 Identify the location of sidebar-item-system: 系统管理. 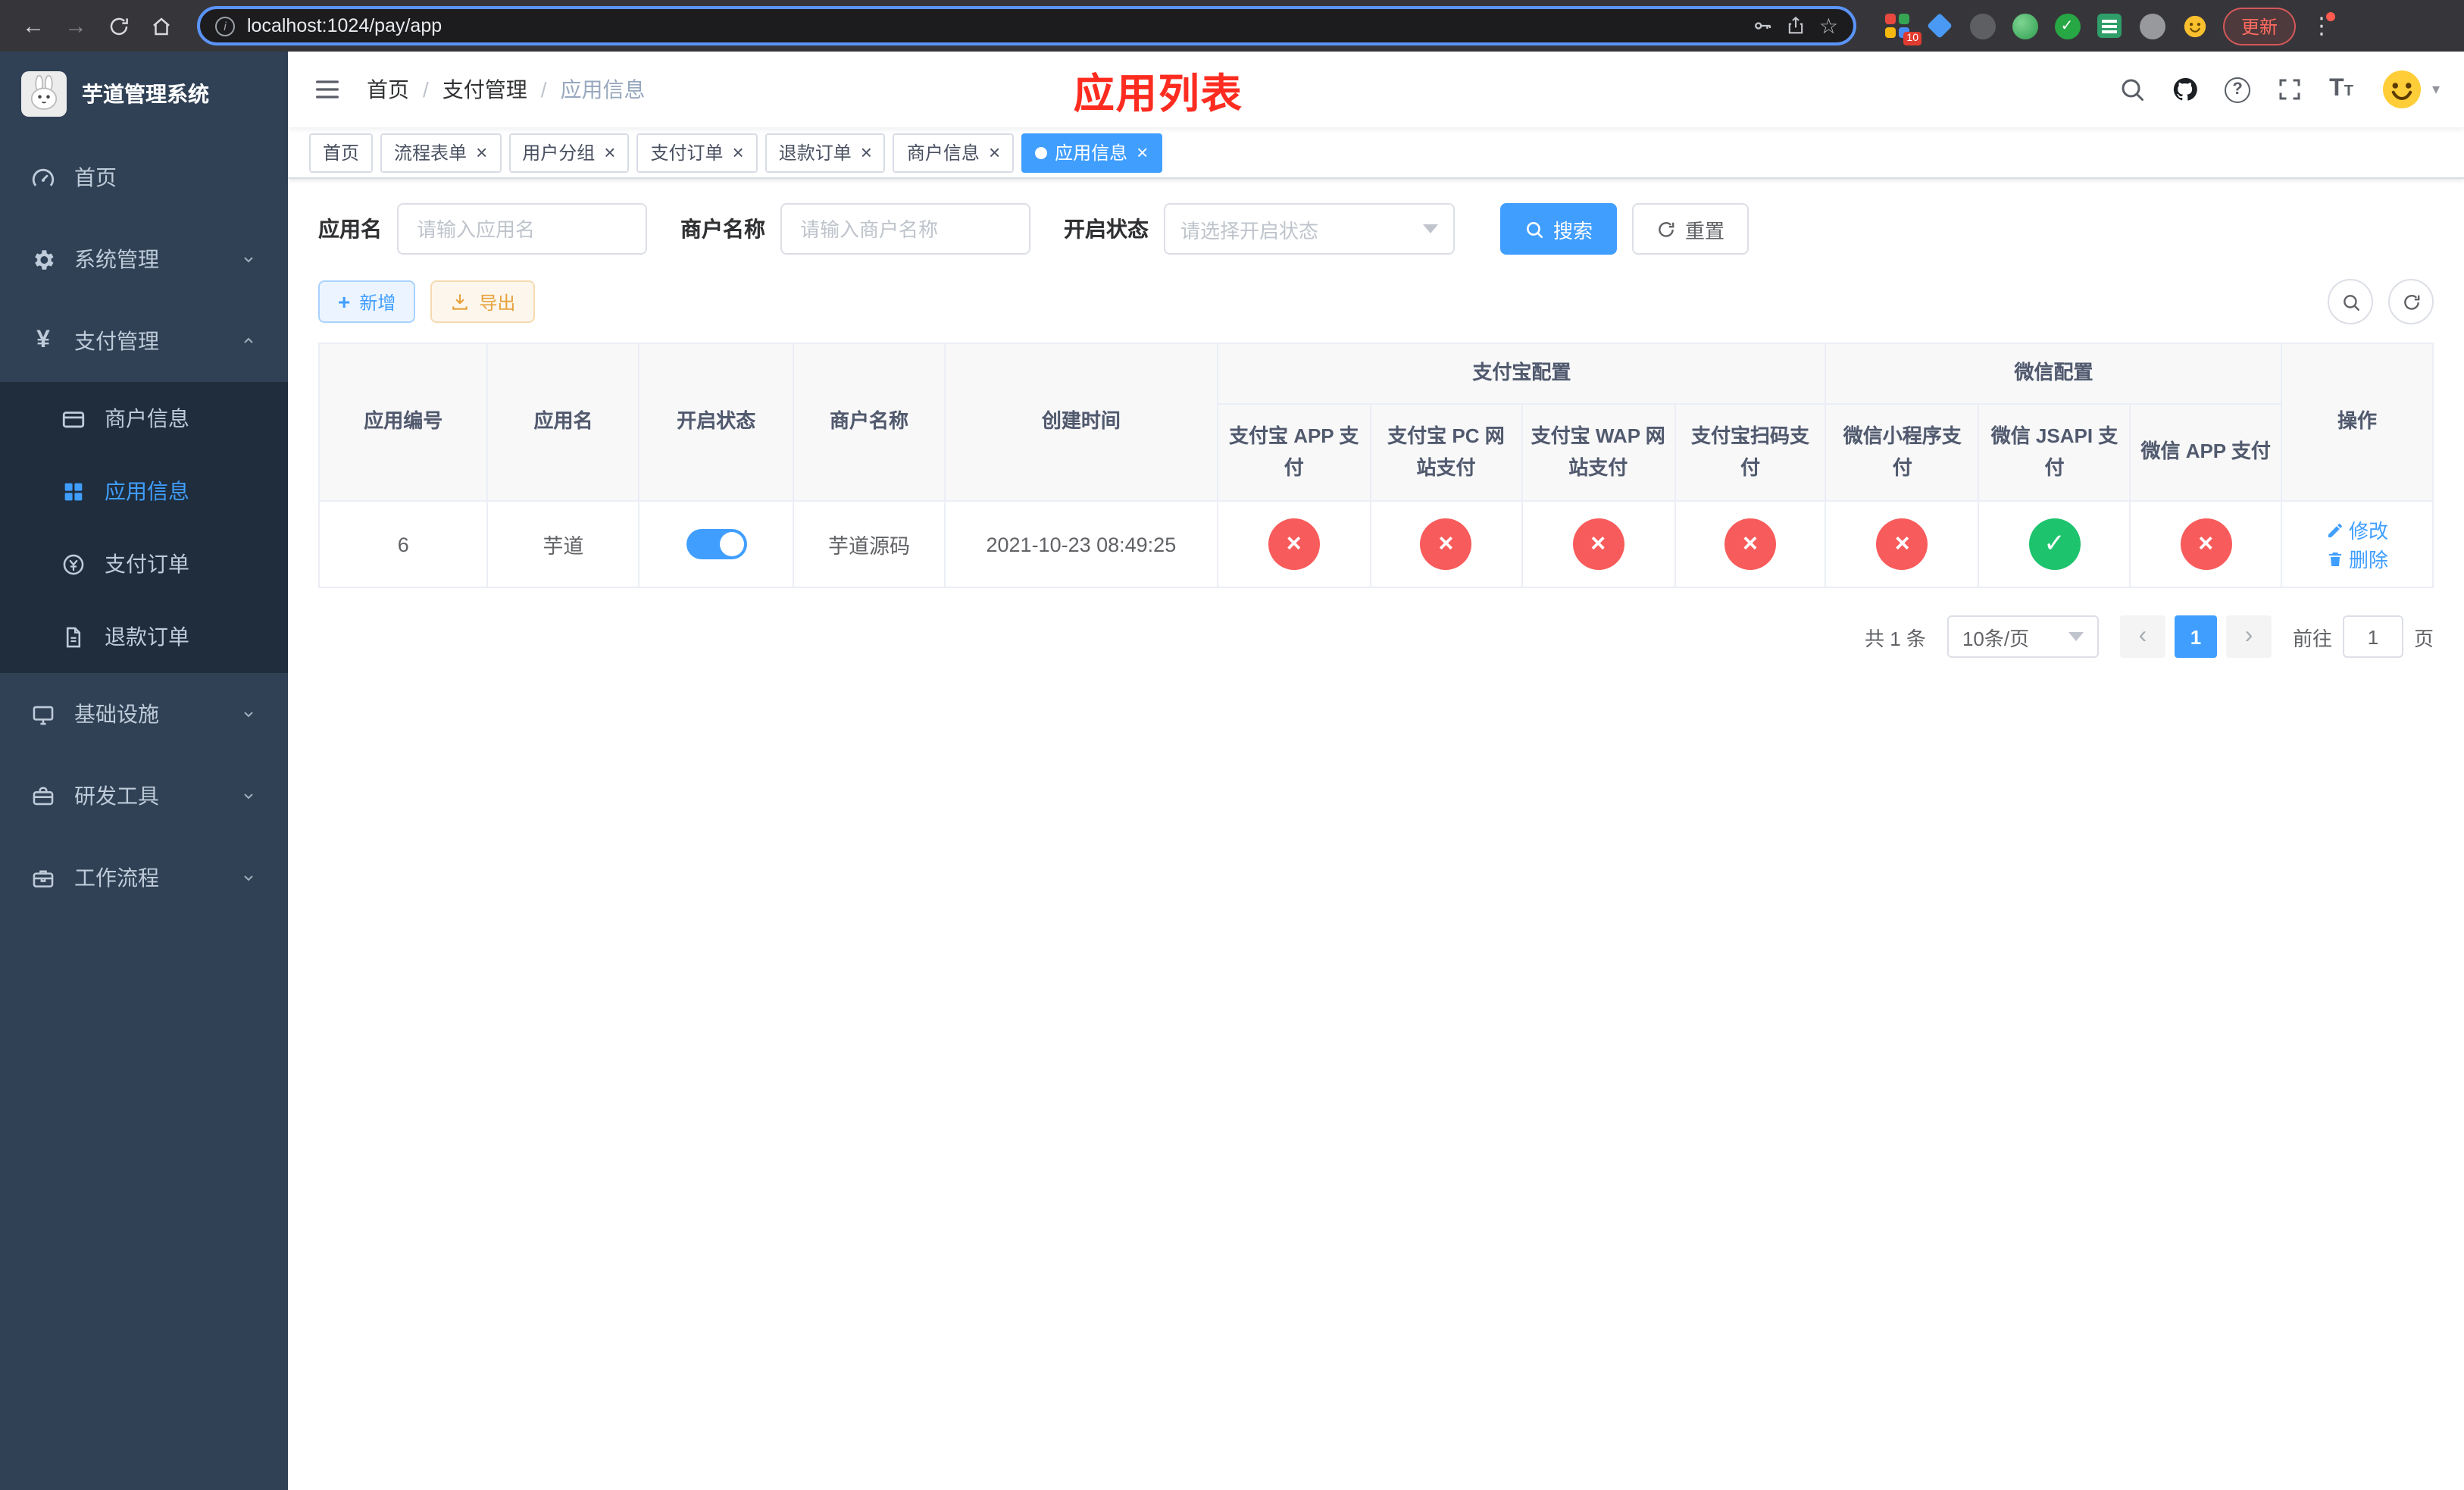
(144, 259).